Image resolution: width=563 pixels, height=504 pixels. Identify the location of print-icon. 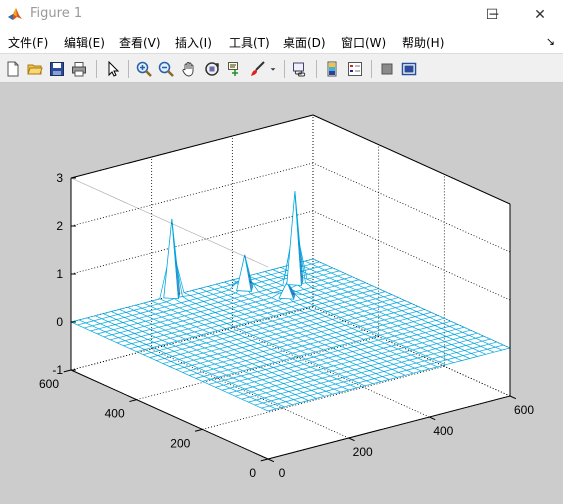
(79, 69).